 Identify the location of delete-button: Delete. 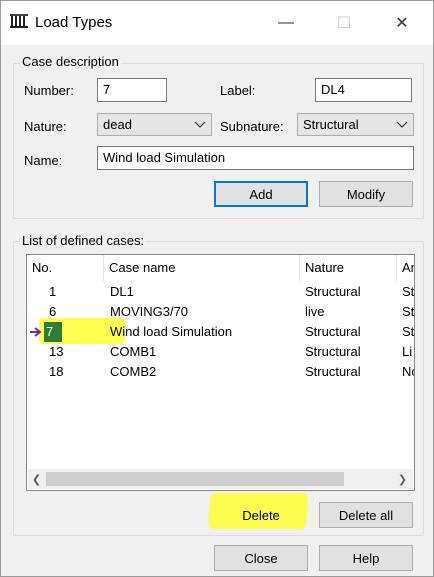
(261, 515).